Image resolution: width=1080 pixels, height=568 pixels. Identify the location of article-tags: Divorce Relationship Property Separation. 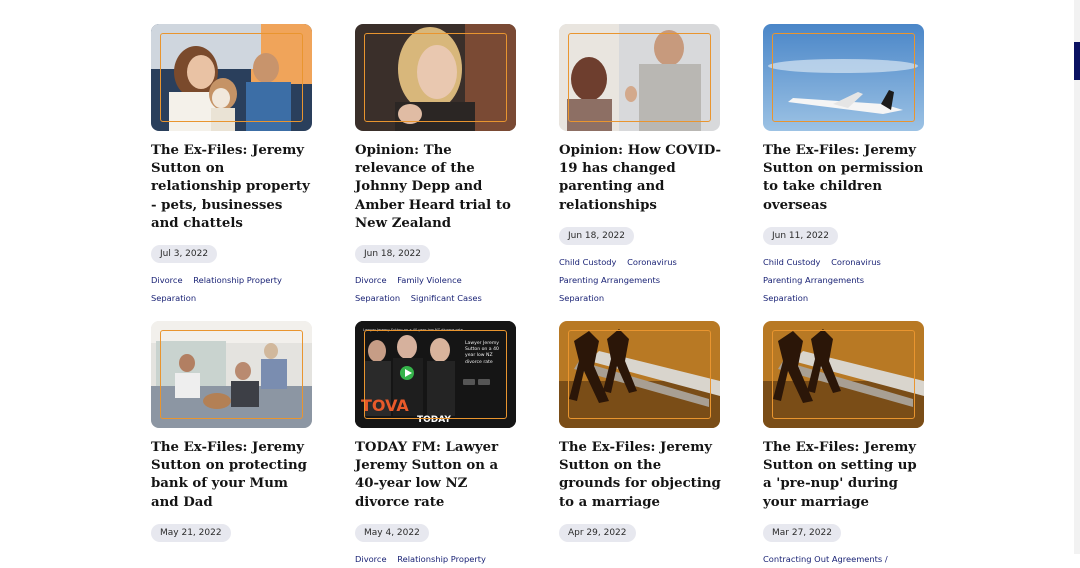
(232, 289).